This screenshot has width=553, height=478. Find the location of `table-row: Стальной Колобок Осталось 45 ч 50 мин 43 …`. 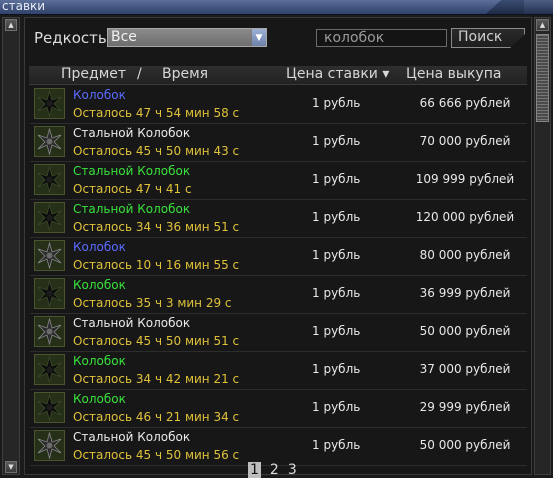

table-row: Стальной Колобок Осталось 45 ч 50 мин 43 … is located at coordinates (278, 143).